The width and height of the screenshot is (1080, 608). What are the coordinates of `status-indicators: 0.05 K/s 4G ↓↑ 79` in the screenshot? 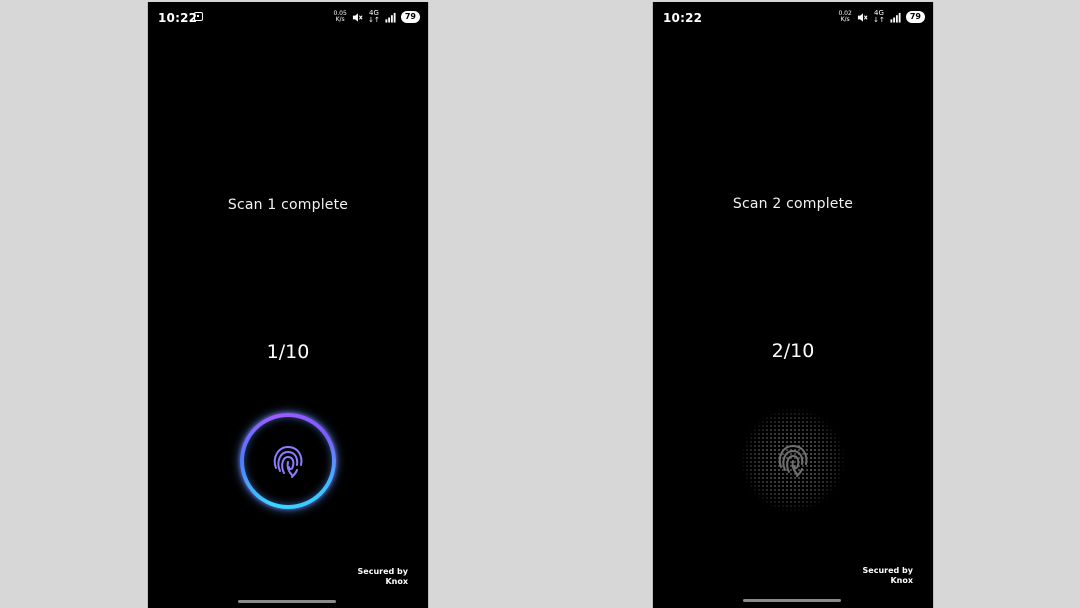 It's located at (376, 17).